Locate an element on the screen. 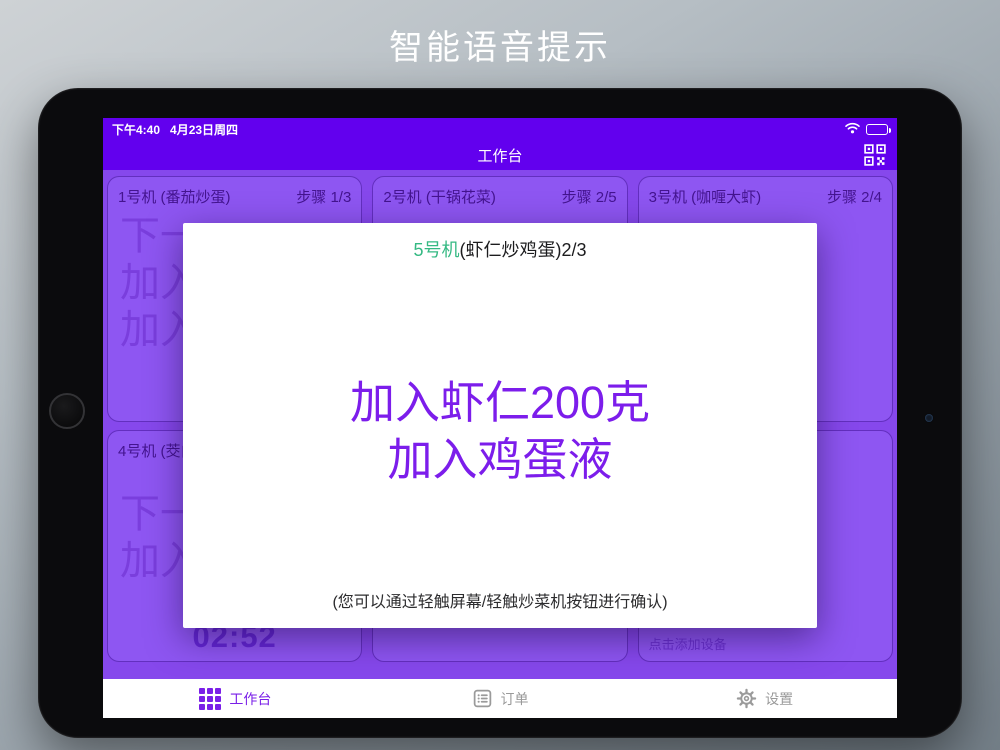 The height and width of the screenshot is (750, 1000). nav-bar: 工作台 is located at coordinates (500, 155).